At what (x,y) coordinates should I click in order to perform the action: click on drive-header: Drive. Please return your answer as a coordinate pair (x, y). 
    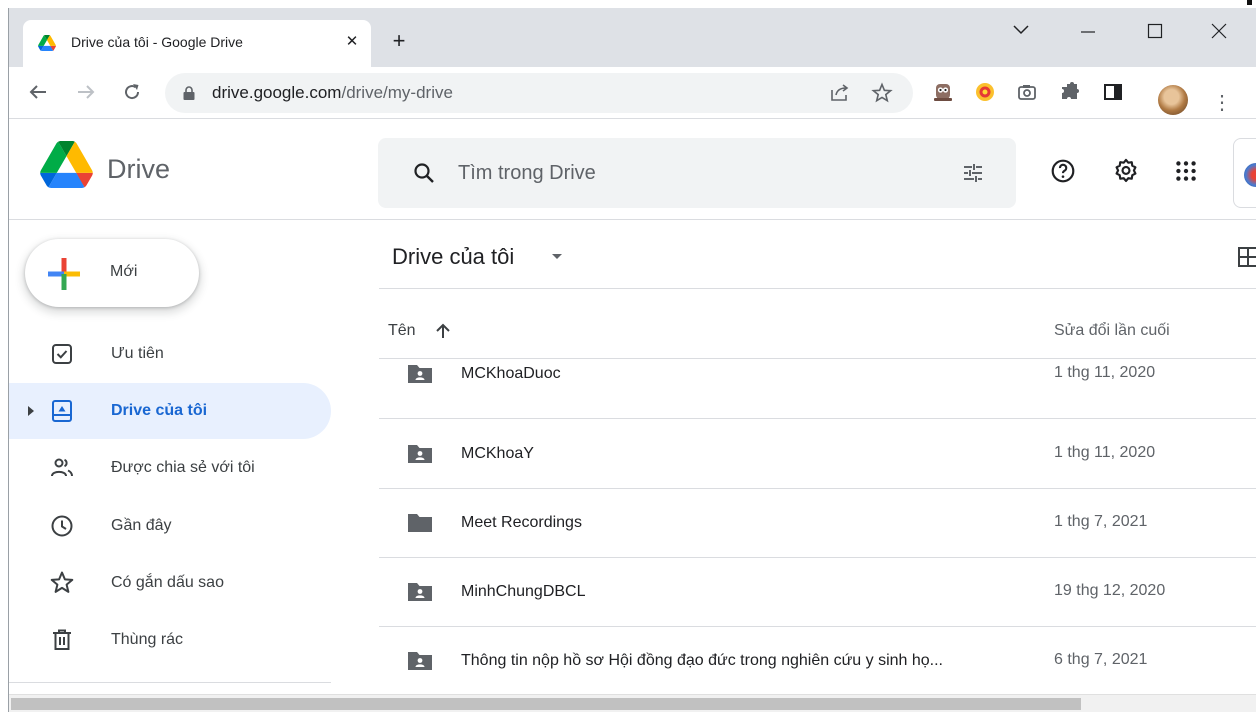
    Looking at the image, I should click on (632, 170).